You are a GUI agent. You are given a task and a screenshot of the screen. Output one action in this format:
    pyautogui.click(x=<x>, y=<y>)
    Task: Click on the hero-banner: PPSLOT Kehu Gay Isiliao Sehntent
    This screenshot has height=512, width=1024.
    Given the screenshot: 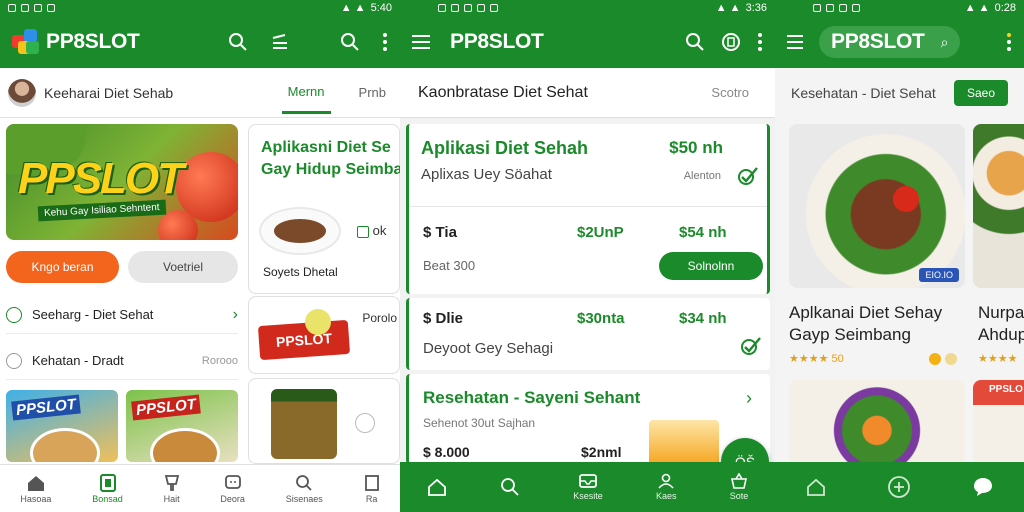 What is the action you would take?
    pyautogui.click(x=122, y=182)
    